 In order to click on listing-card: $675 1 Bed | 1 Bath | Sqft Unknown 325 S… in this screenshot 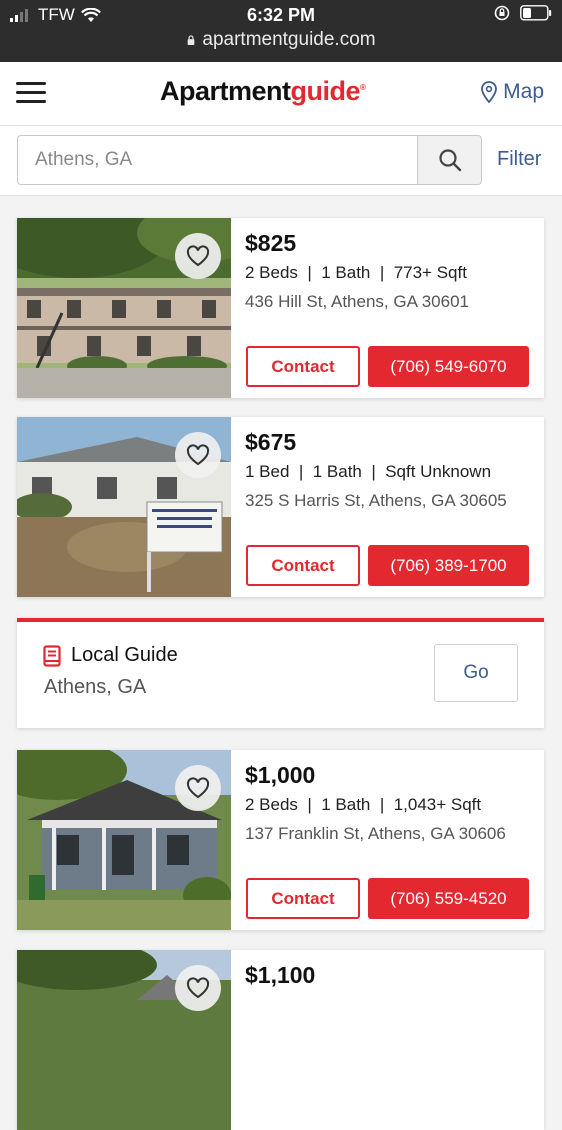, I will do `click(280, 507)`.